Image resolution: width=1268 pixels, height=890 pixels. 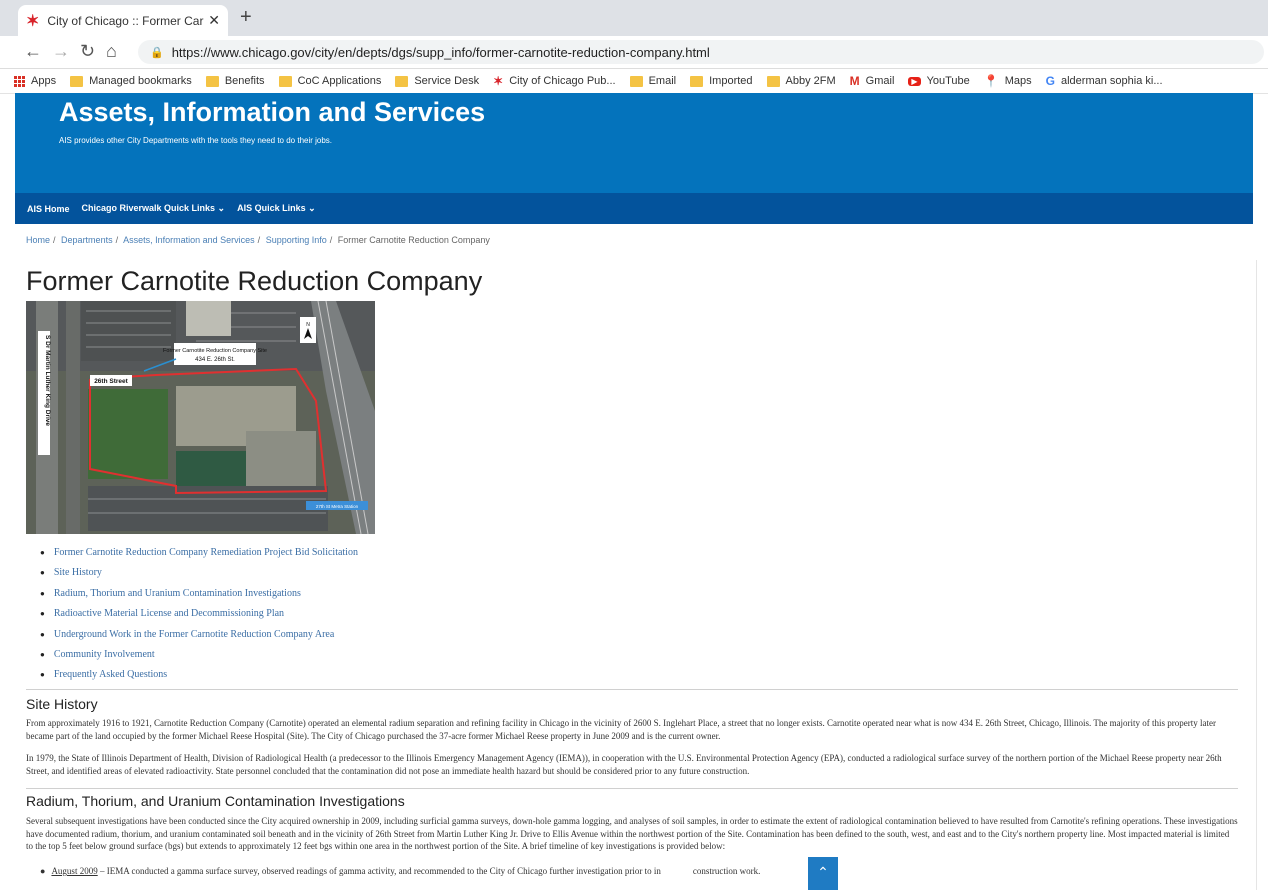 What do you see at coordinates (35, 81) in the screenshot?
I see `bookmark-apps: Apps` at bounding box center [35, 81].